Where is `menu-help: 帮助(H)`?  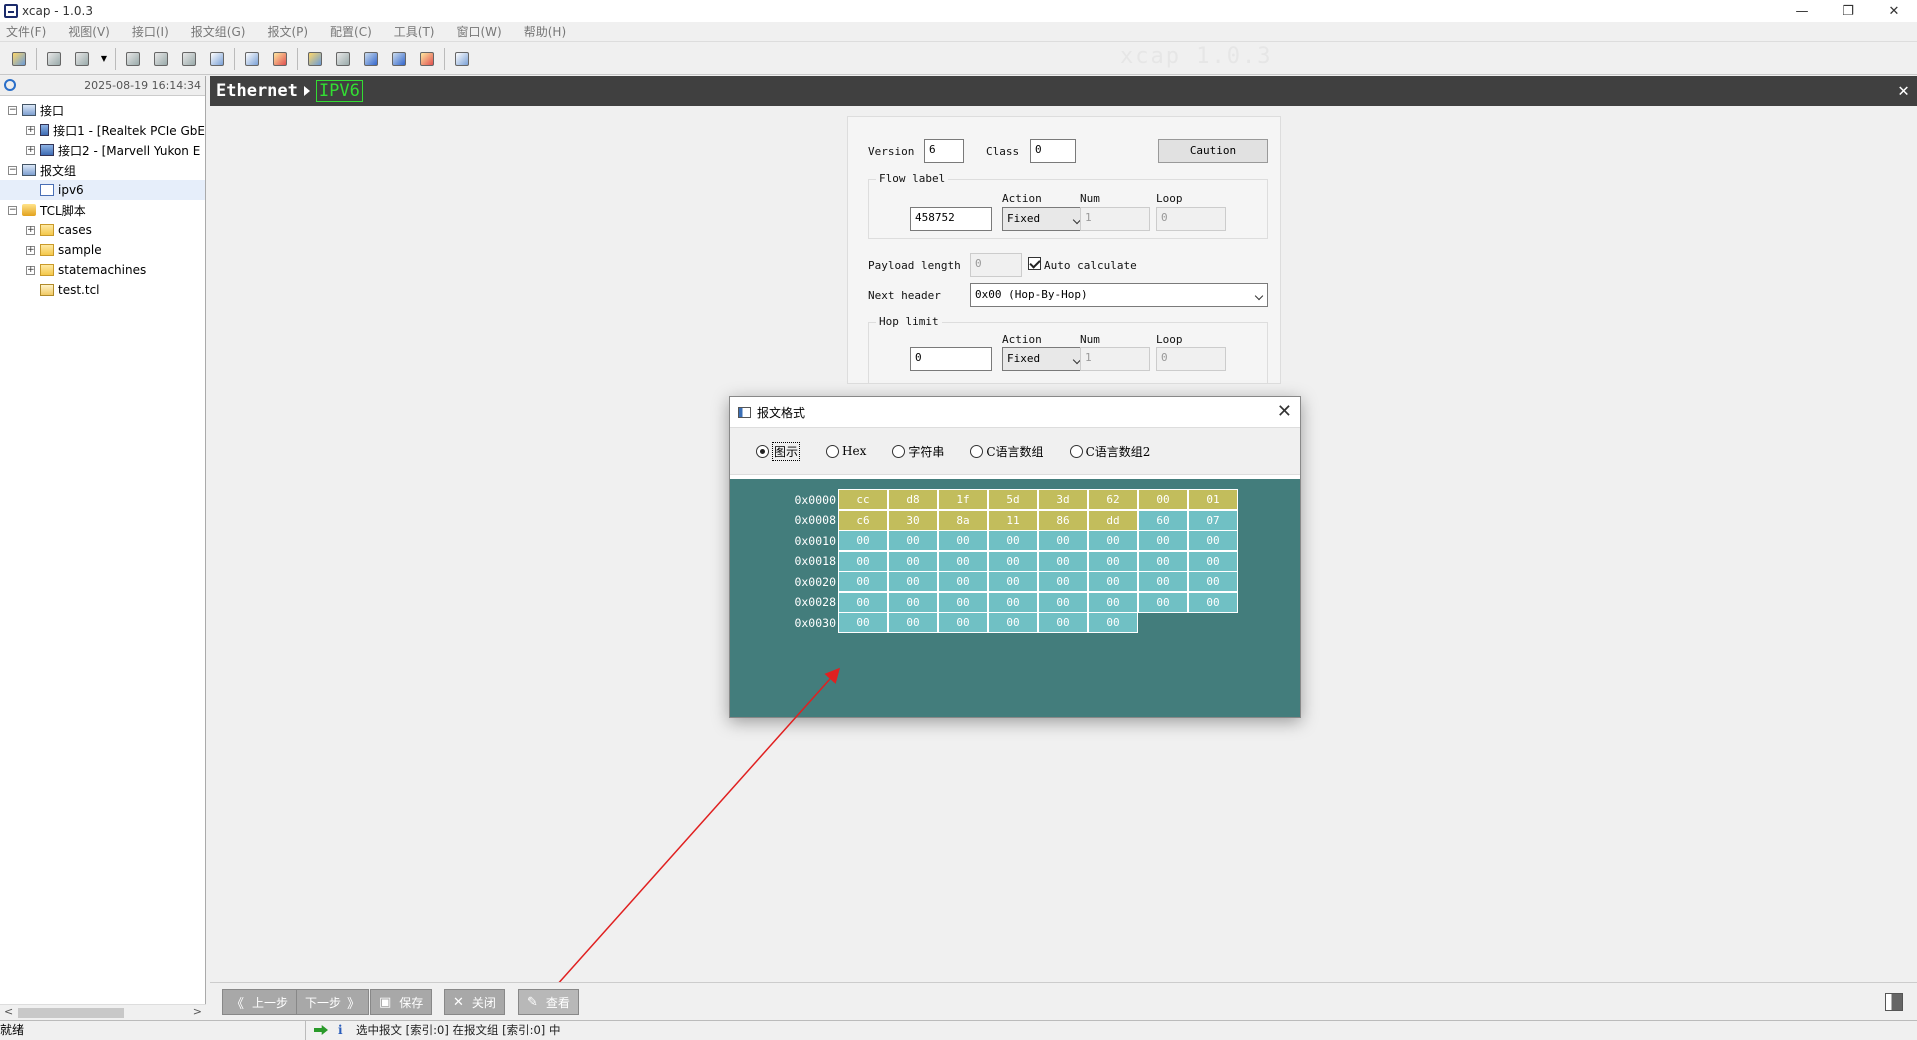
menu-help: 帮助(H) is located at coordinates (545, 31).